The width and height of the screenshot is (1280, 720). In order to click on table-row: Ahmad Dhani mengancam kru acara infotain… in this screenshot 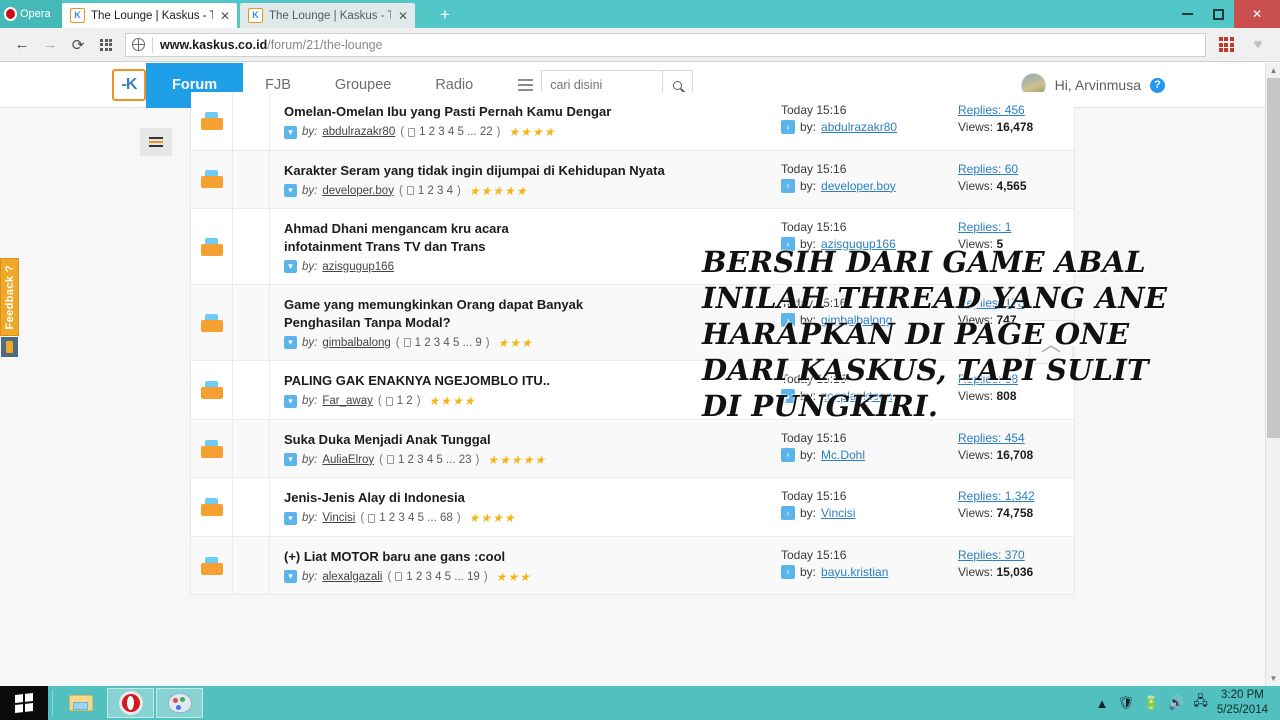, I will do `click(632, 247)`.